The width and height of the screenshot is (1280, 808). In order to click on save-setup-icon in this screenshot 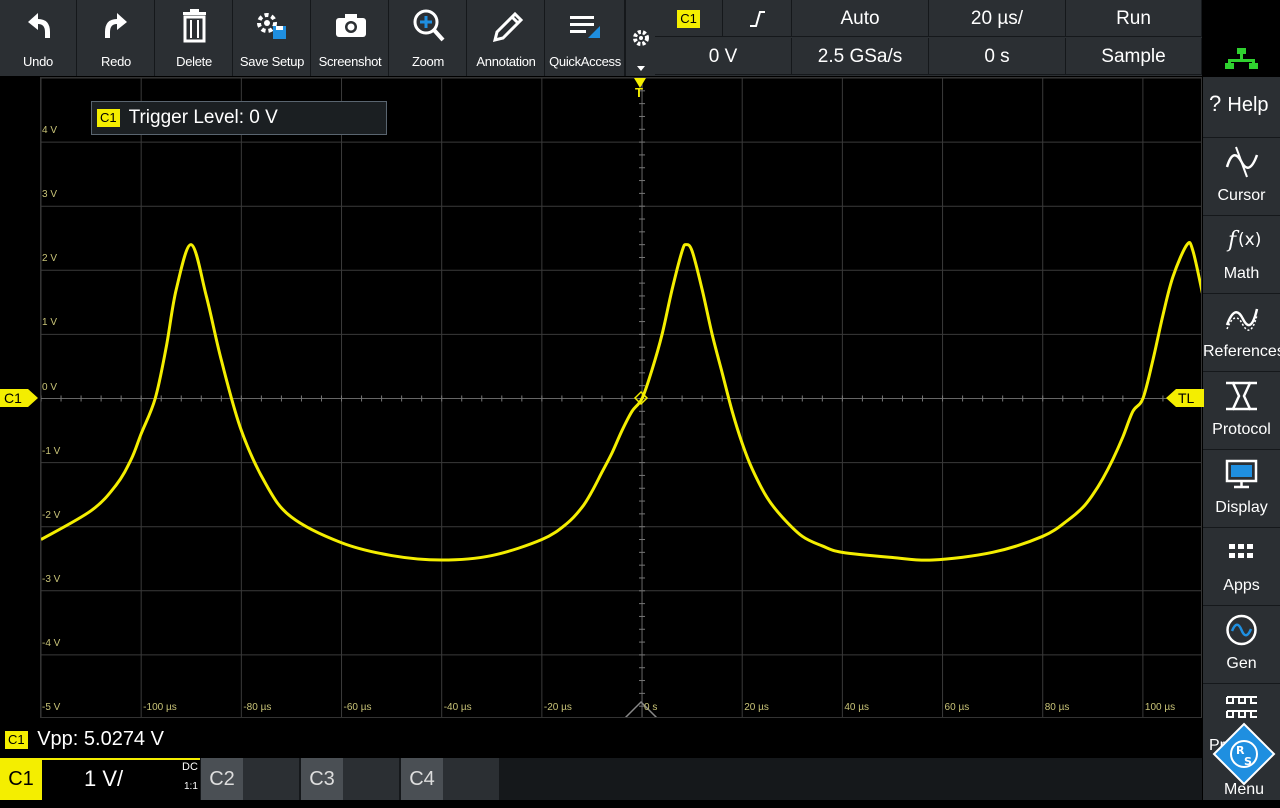, I will do `click(271, 26)`.